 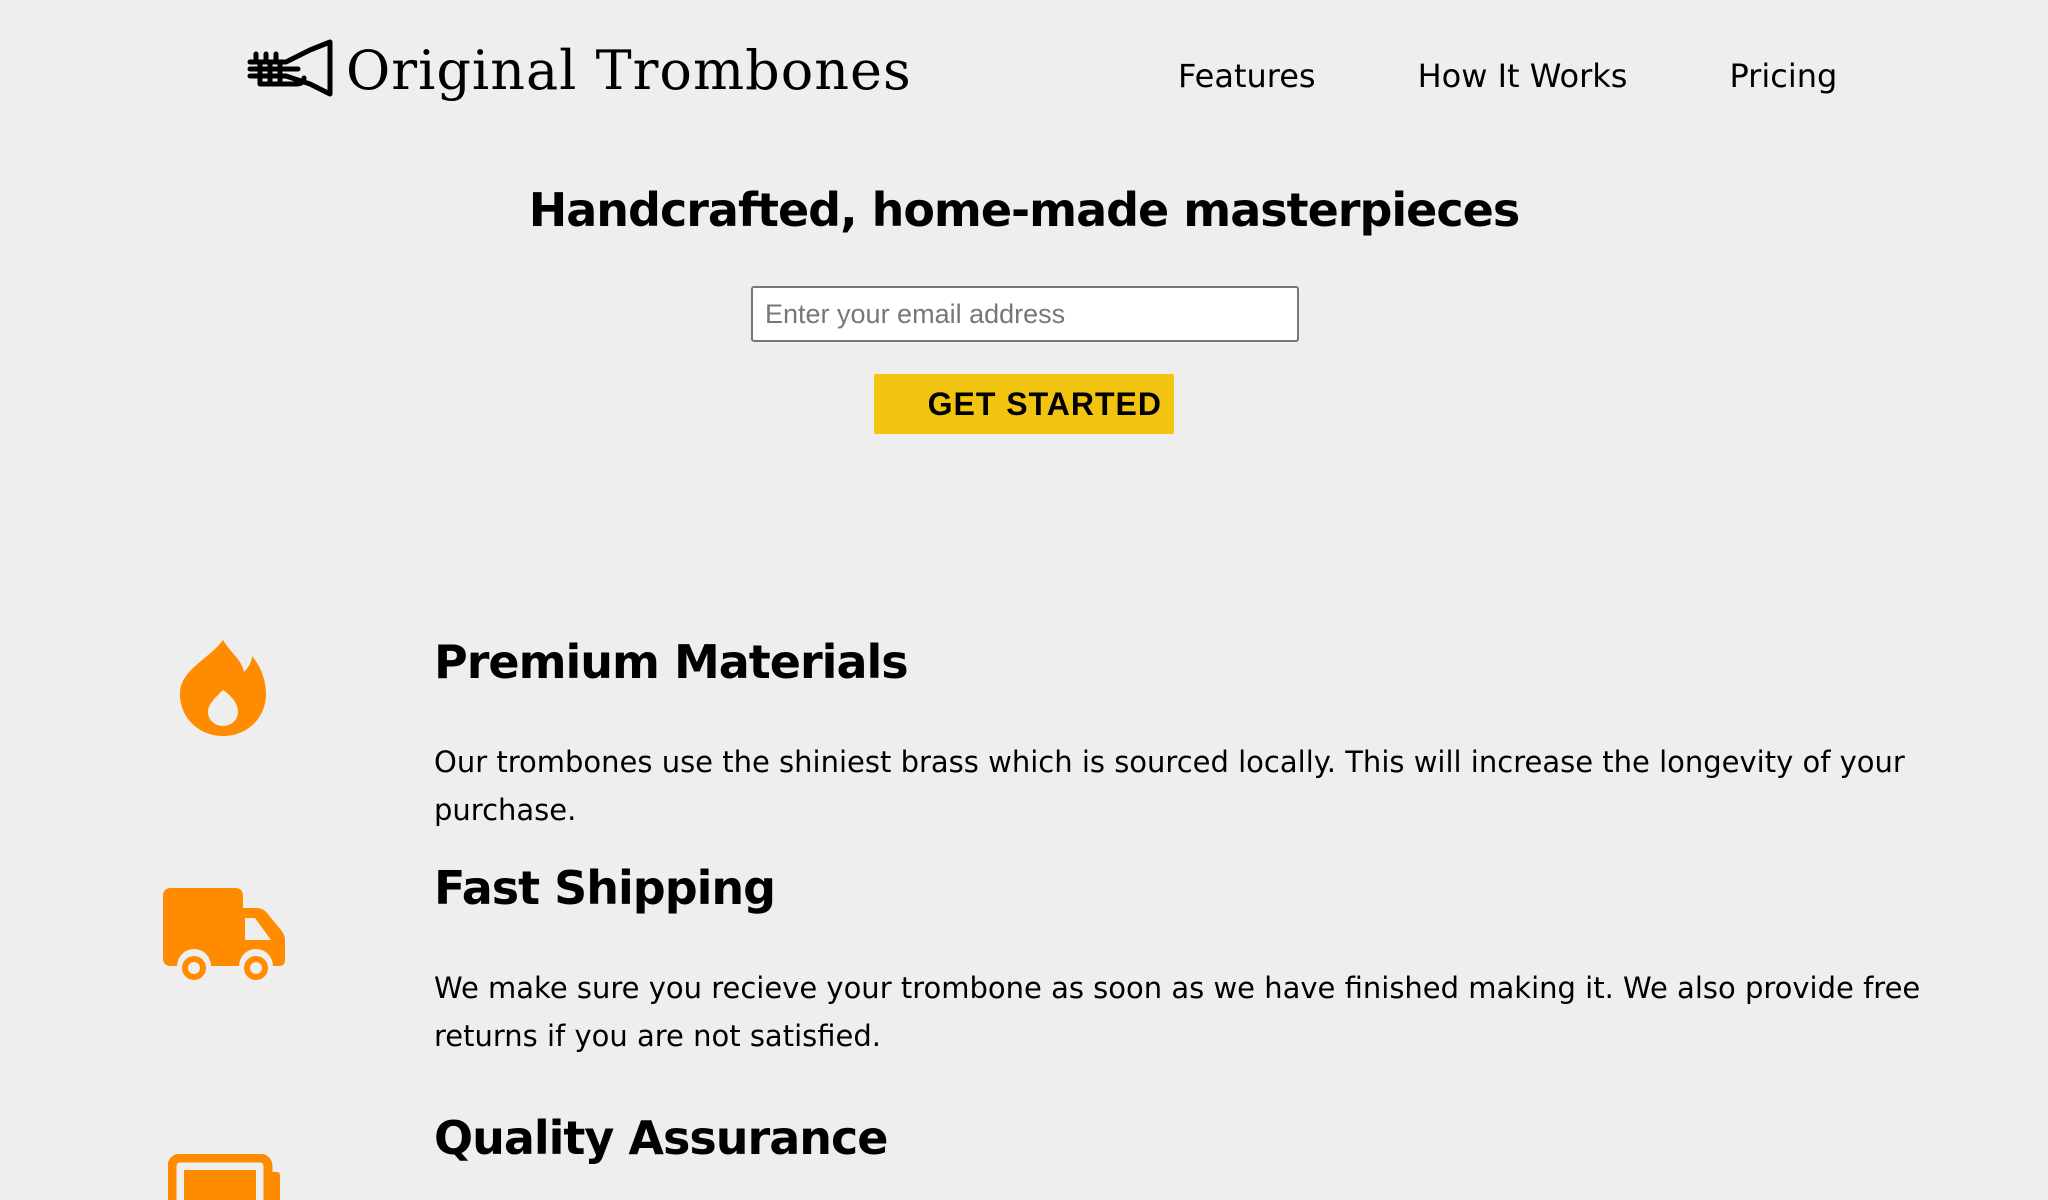 I want to click on nav-link-pricing: Pricing, so click(x=1783, y=76).